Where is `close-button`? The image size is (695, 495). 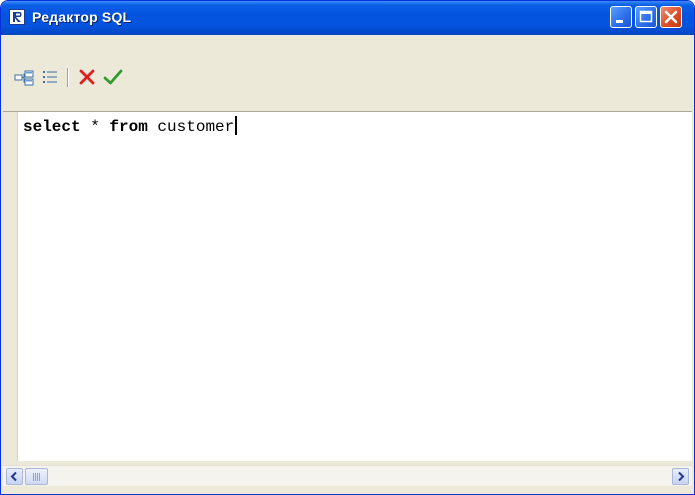
close-button is located at coordinates (671, 17).